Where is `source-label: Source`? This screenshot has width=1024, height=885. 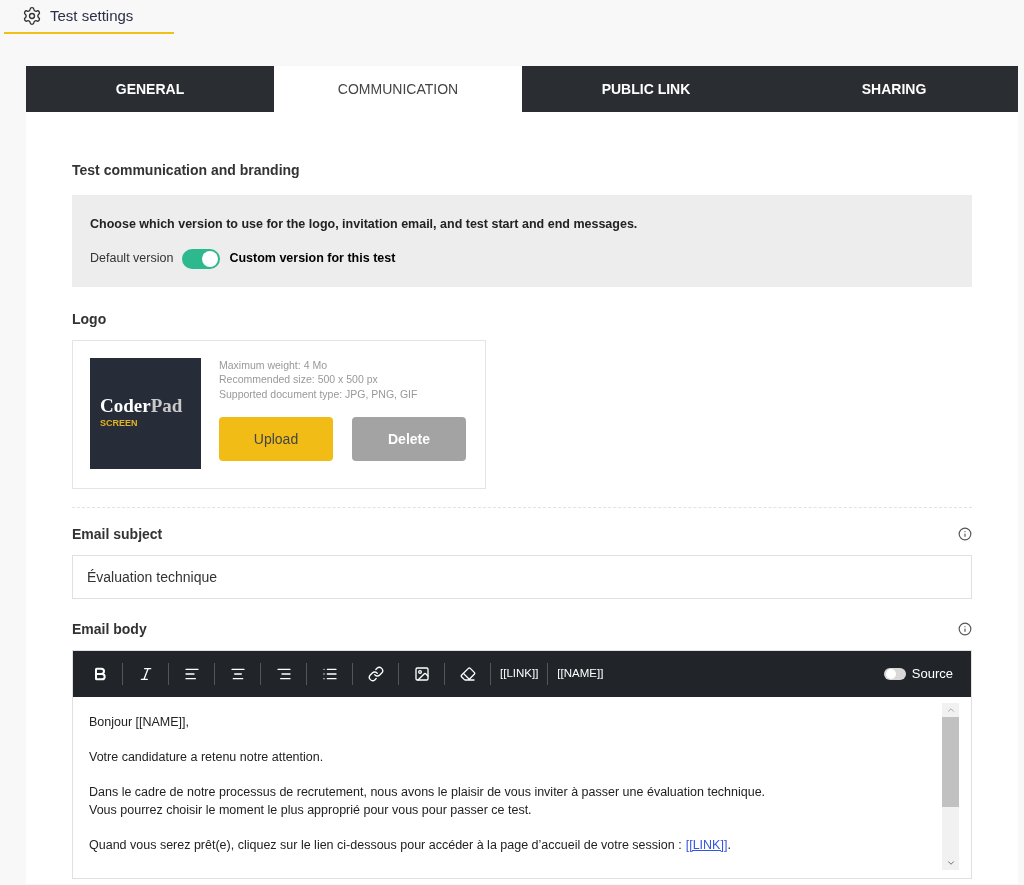
source-label: Source is located at coordinates (932, 674).